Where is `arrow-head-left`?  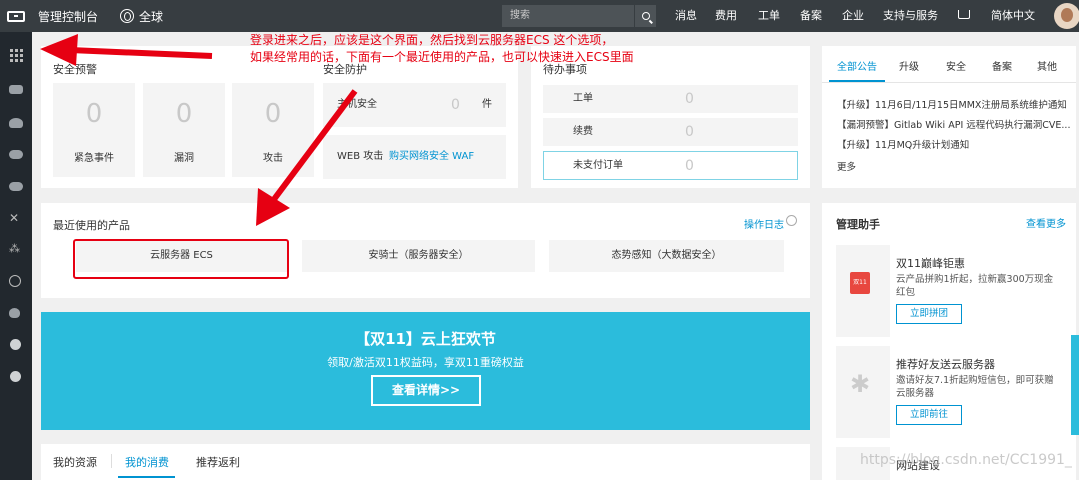 arrow-head-left is located at coordinates (59, 50).